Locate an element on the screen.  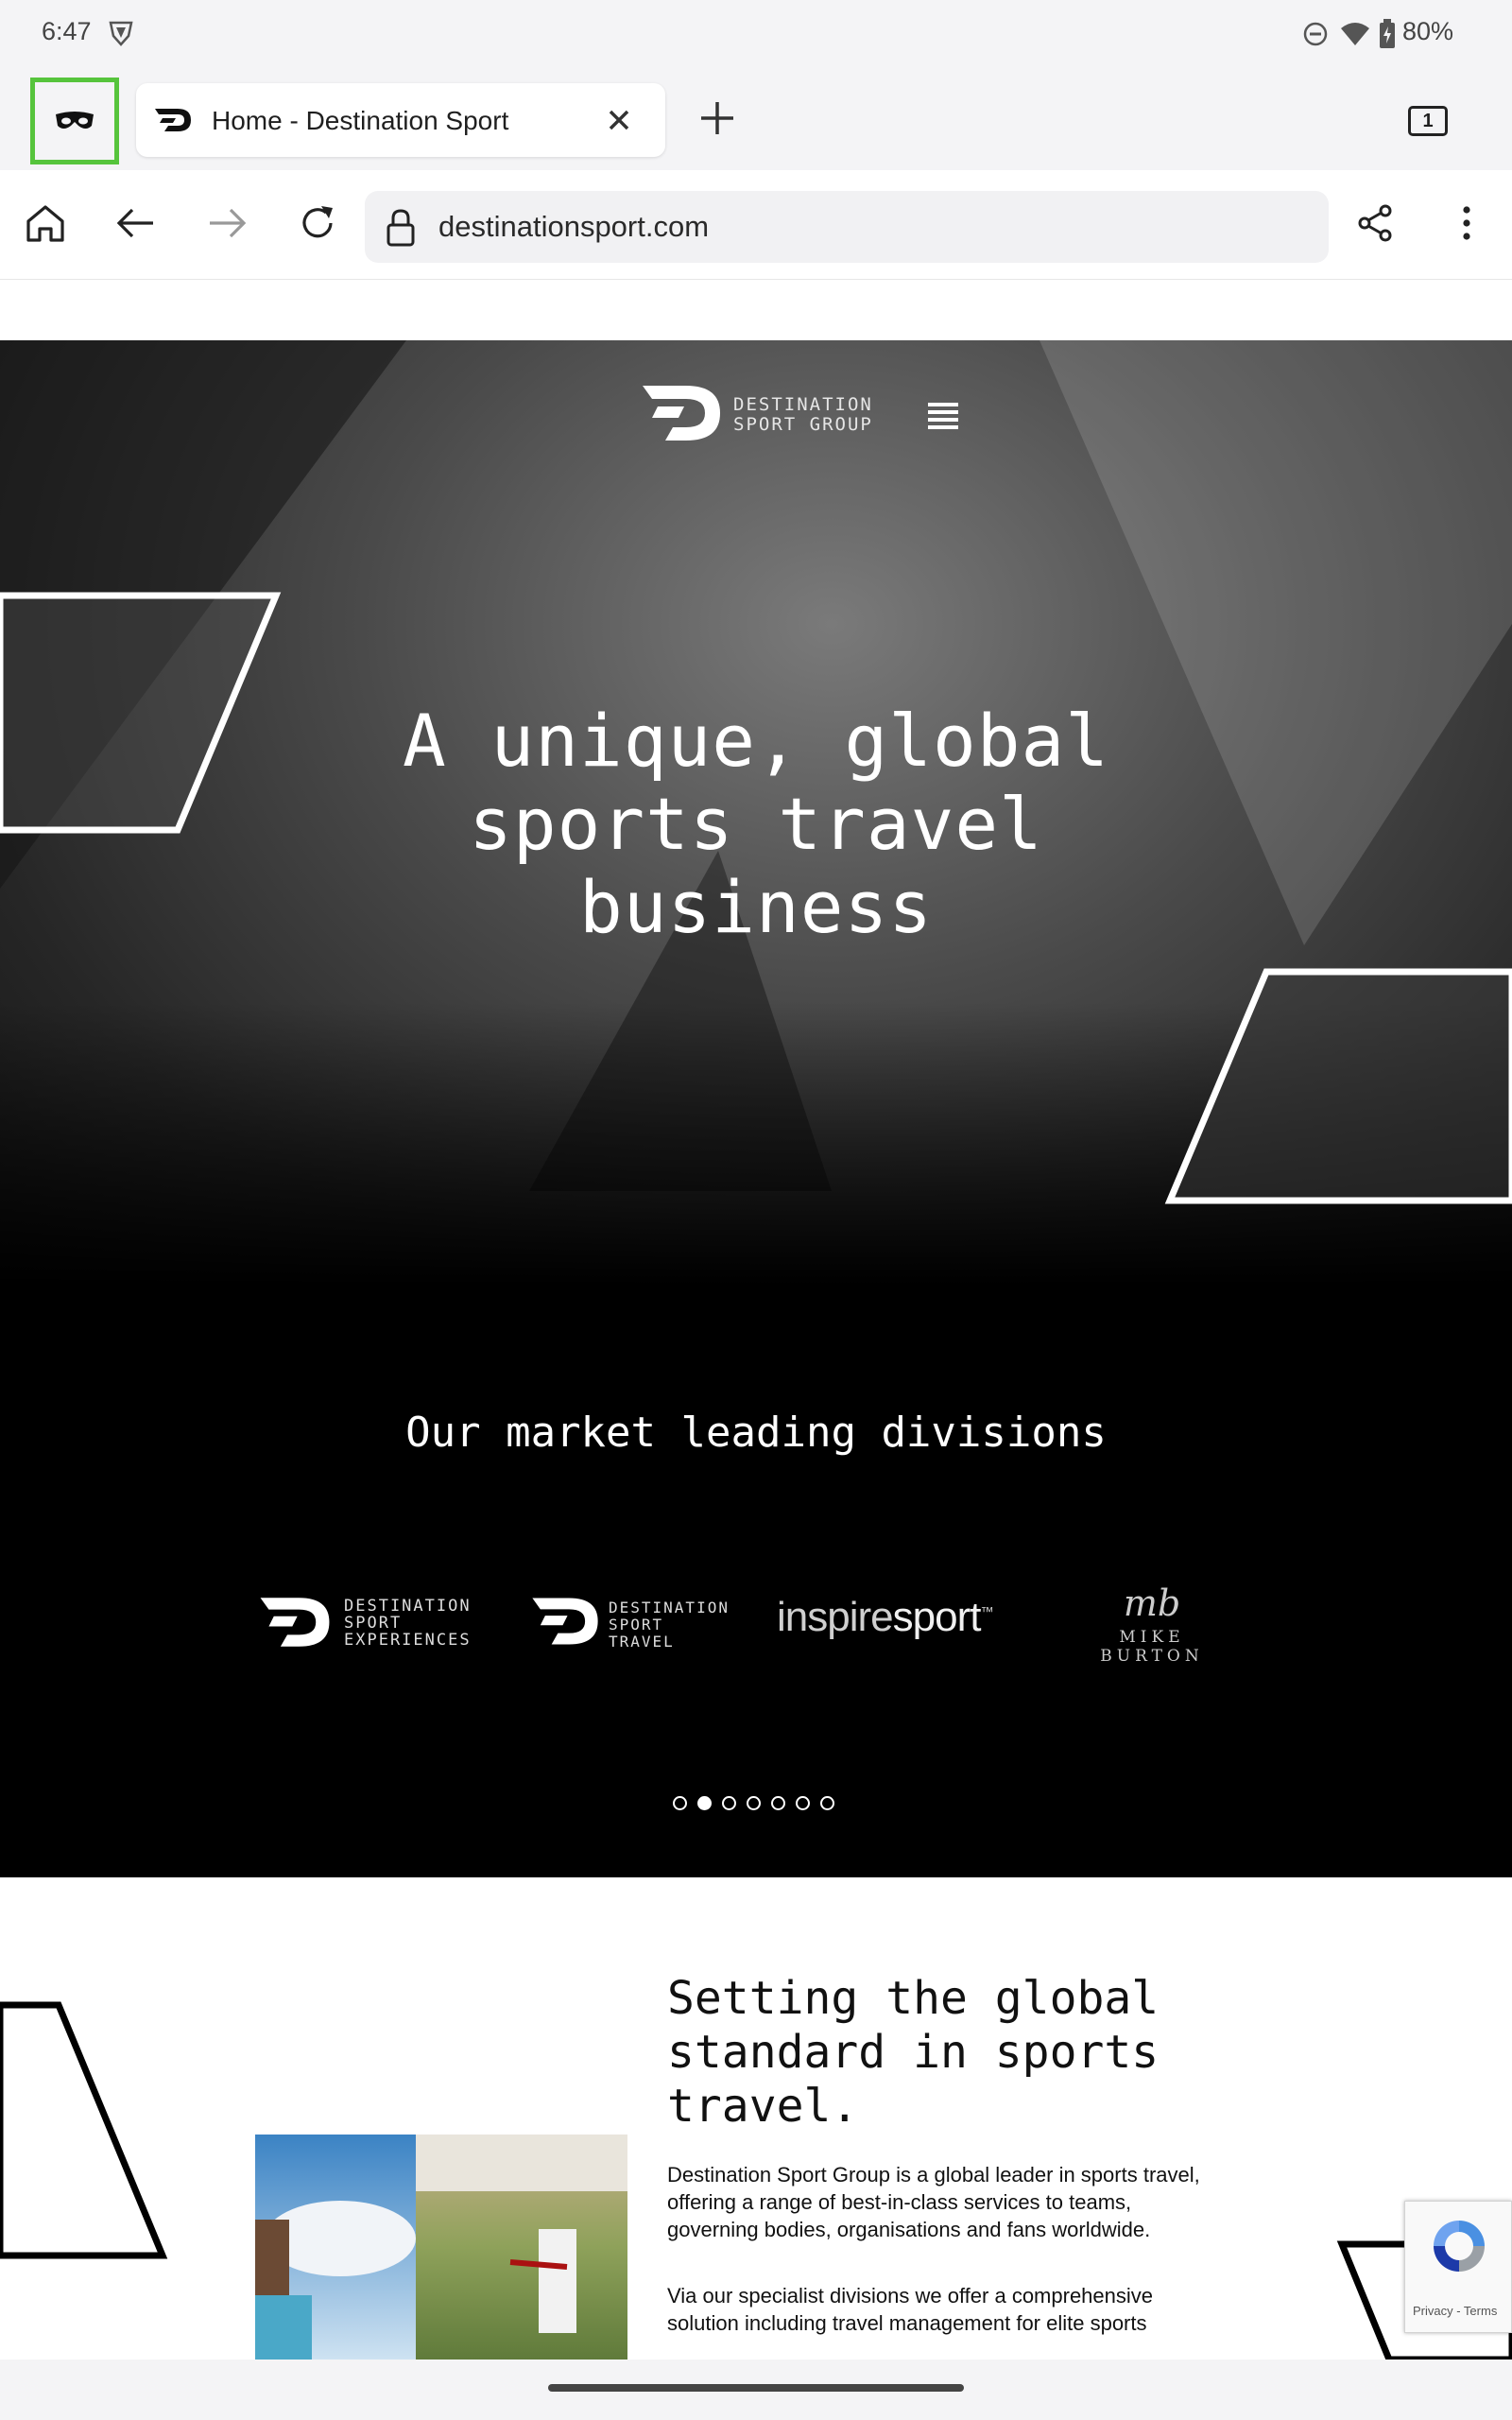
home-icon is located at coordinates (45, 223).